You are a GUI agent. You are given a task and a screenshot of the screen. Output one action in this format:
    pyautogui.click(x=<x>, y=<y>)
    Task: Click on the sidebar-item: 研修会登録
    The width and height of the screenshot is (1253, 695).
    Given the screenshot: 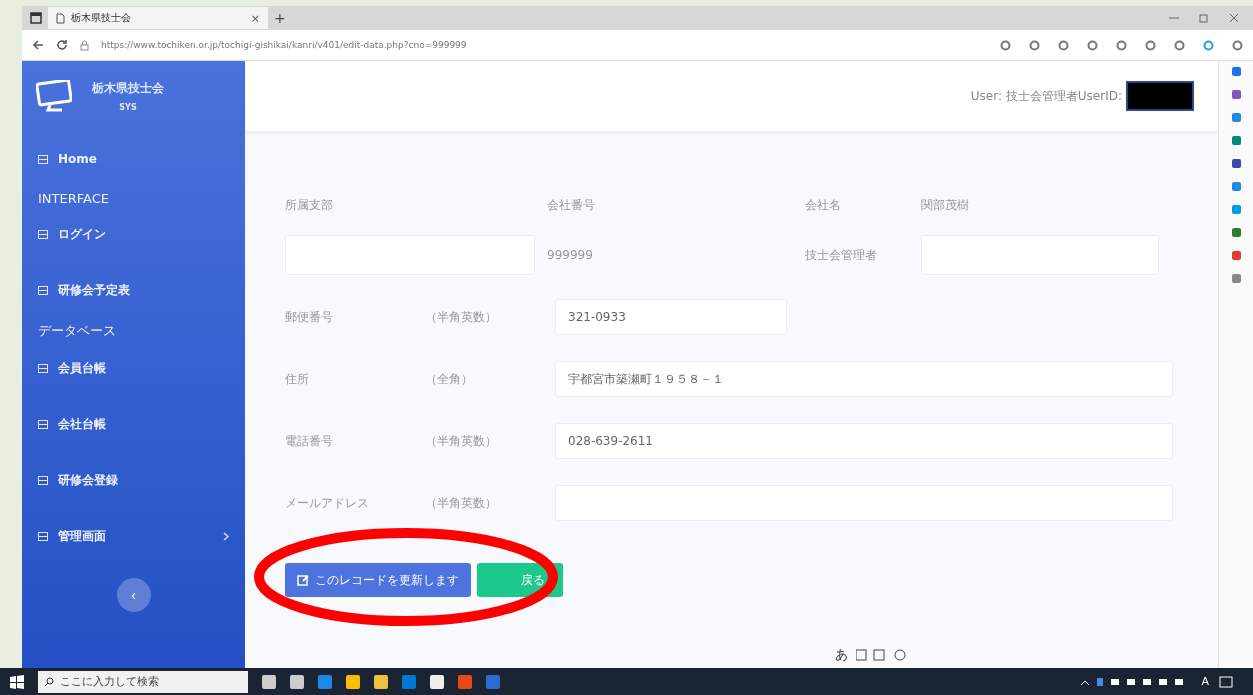 What is the action you would take?
    pyautogui.click(x=133, y=480)
    